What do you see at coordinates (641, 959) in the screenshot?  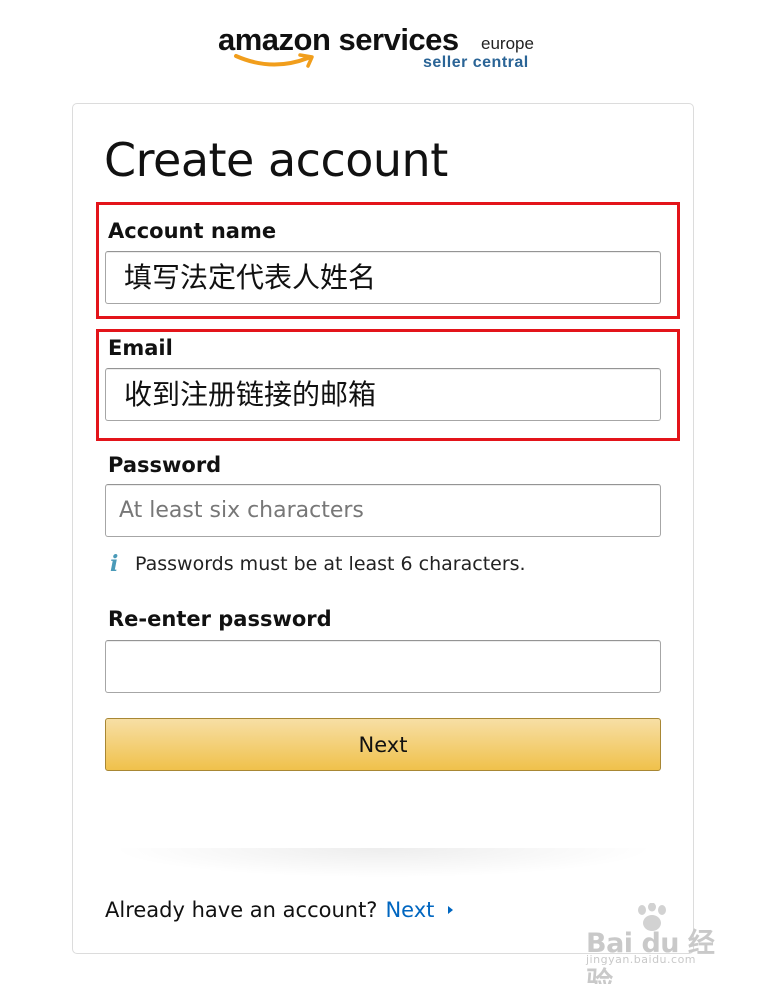 I see `watermark-url: jingyan.baidu.com` at bounding box center [641, 959].